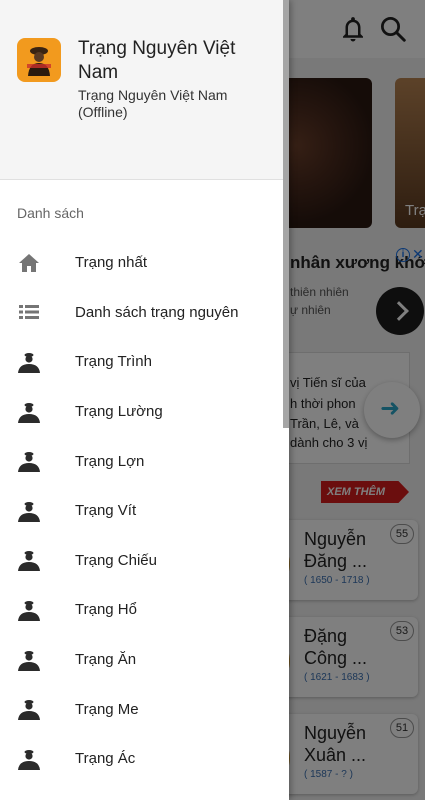  I want to click on drawer-item-label: Trạng Chiếu, so click(116, 560).